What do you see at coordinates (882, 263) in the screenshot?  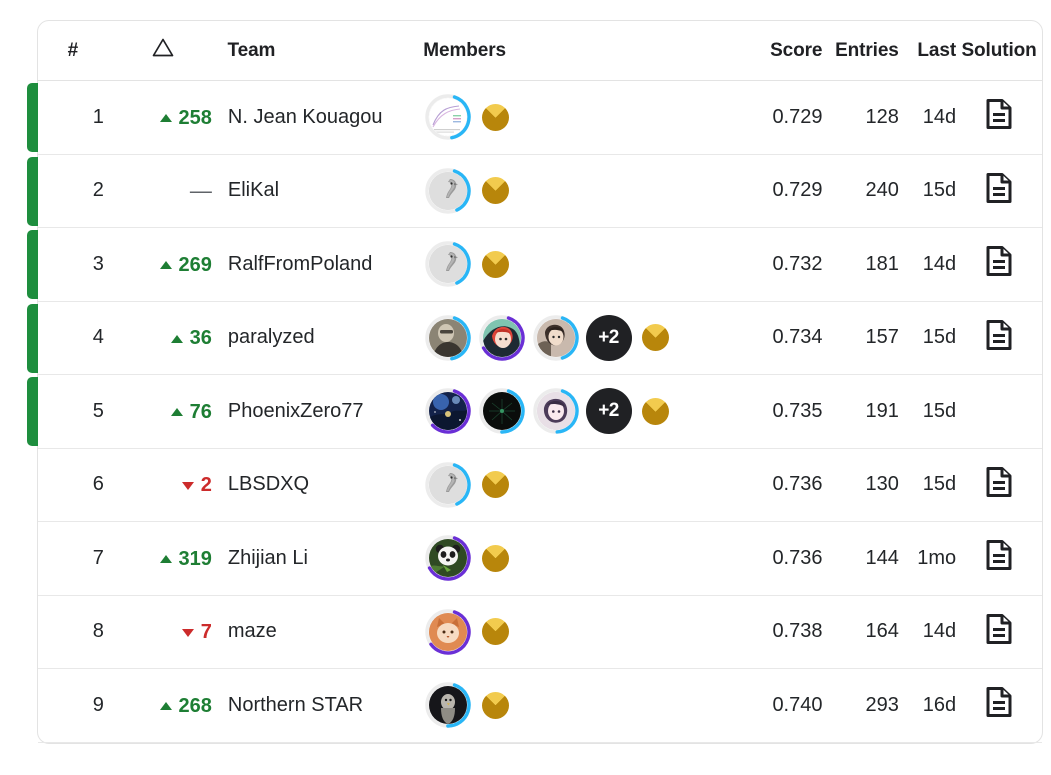 I see `entries-count: 181` at bounding box center [882, 263].